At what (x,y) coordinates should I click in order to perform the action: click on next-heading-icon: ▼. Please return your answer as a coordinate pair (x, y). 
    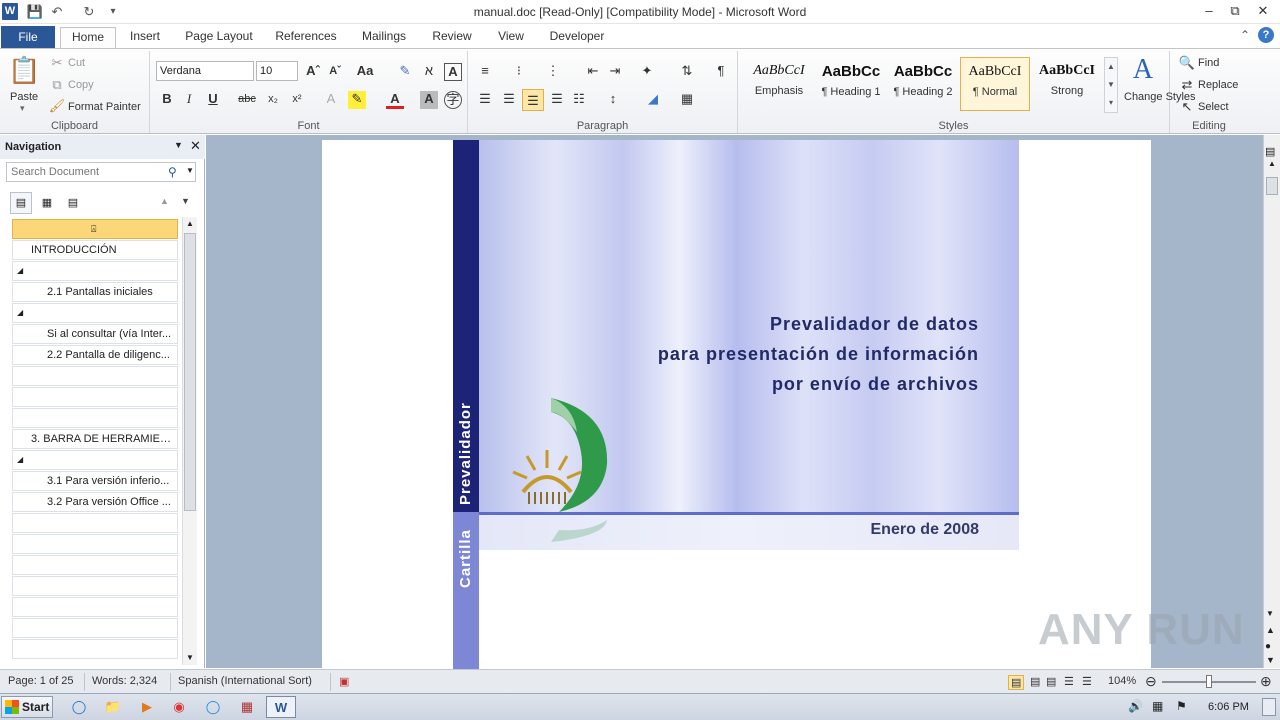
    Looking at the image, I should click on (185, 201).